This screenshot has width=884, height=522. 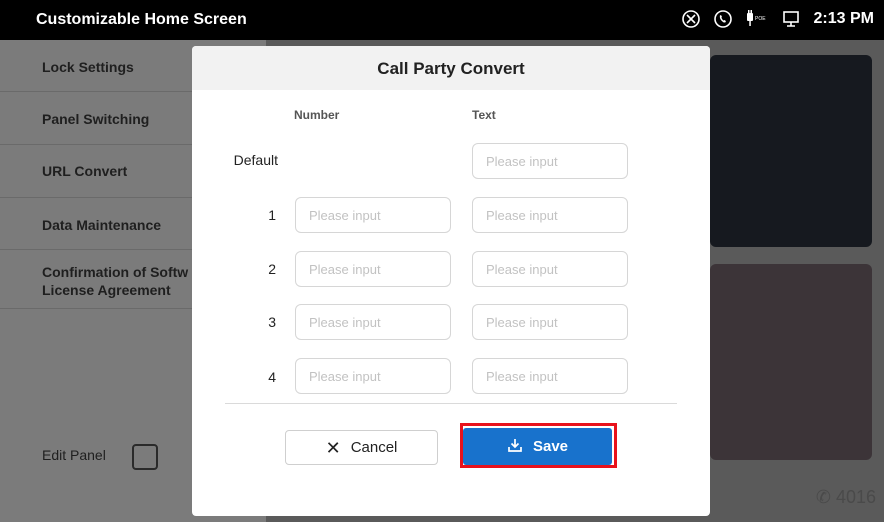 I want to click on dialog-title: Call Party Convert, so click(x=451, y=68).